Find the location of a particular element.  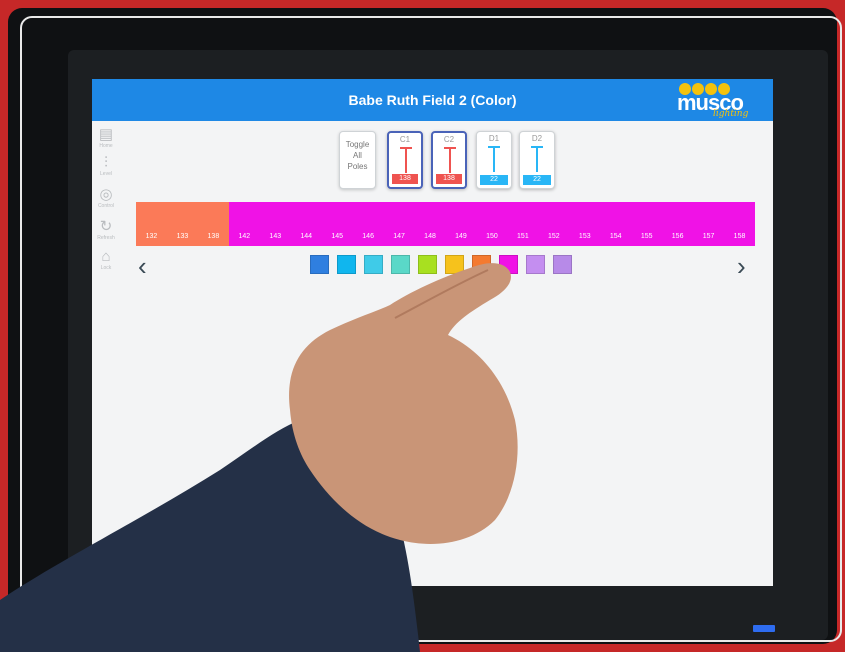

strip-label: 148 is located at coordinates (430, 236).